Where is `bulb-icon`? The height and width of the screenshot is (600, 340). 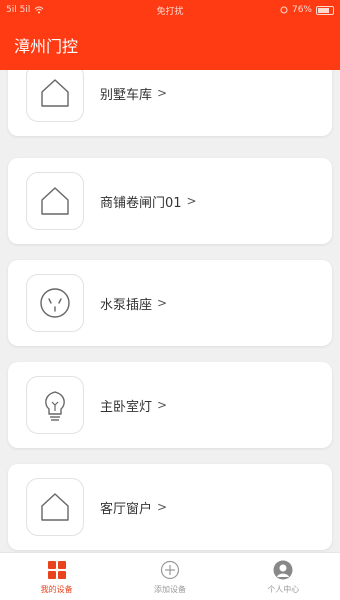
bulb-icon is located at coordinates (55, 406).